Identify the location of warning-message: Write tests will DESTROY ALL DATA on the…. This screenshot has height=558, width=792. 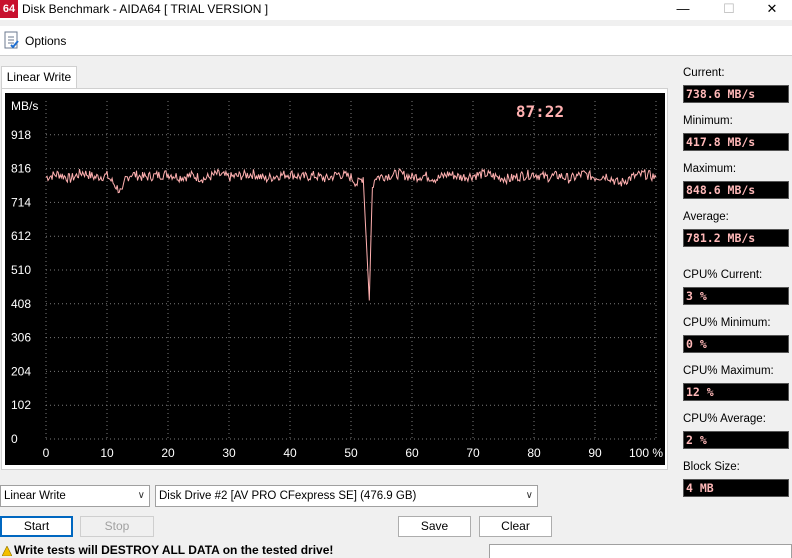
(280, 551).